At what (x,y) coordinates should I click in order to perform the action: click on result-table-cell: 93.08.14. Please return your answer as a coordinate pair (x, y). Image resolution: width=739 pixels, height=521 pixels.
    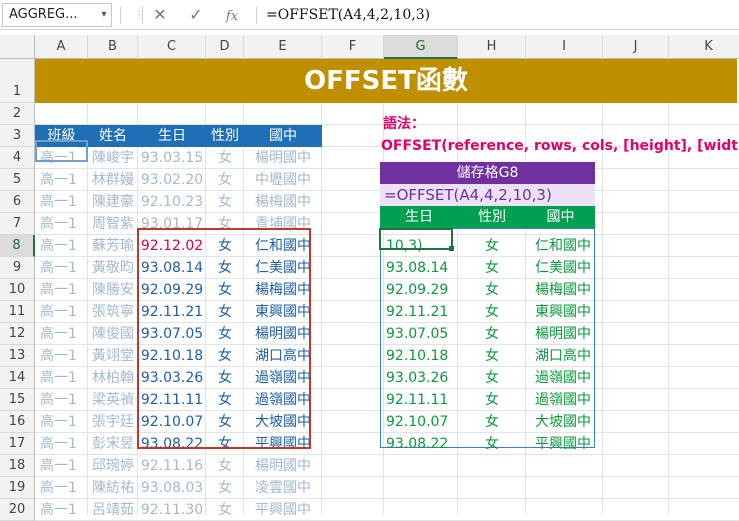
    Looking at the image, I should click on (419, 268).